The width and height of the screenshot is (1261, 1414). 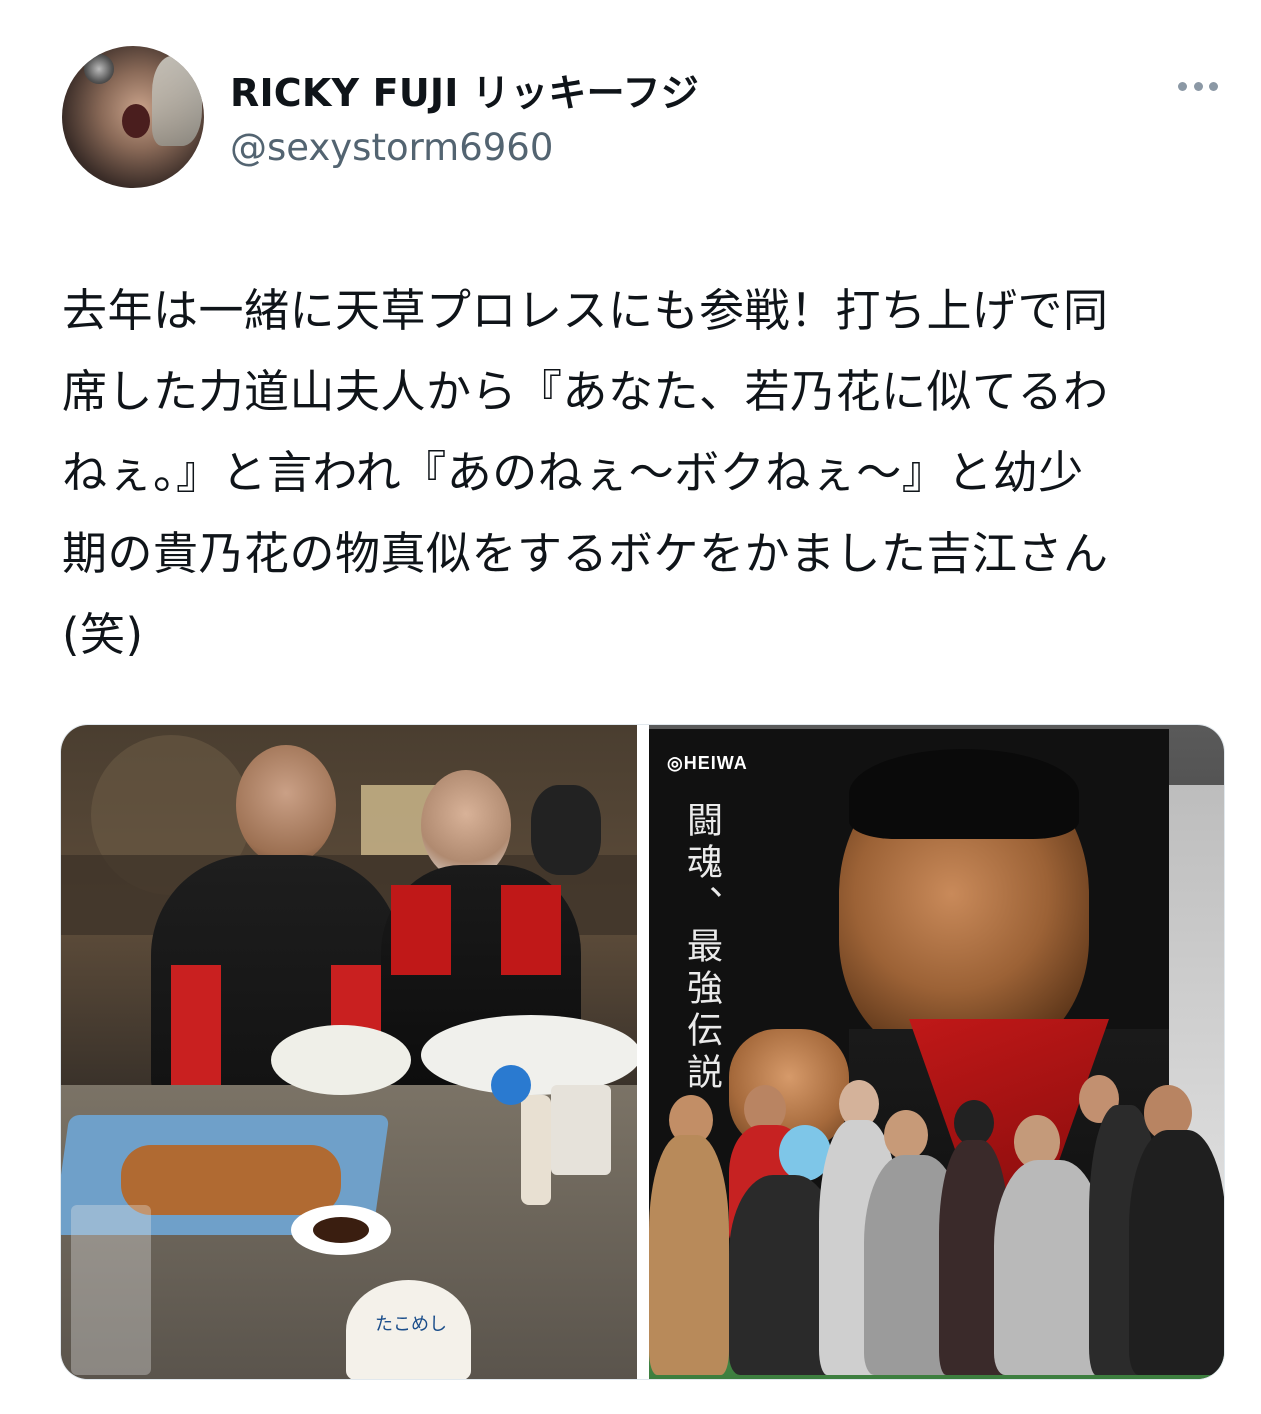 What do you see at coordinates (411, 1324) in the screenshot?
I see `takomeshi-label: たこめし` at bounding box center [411, 1324].